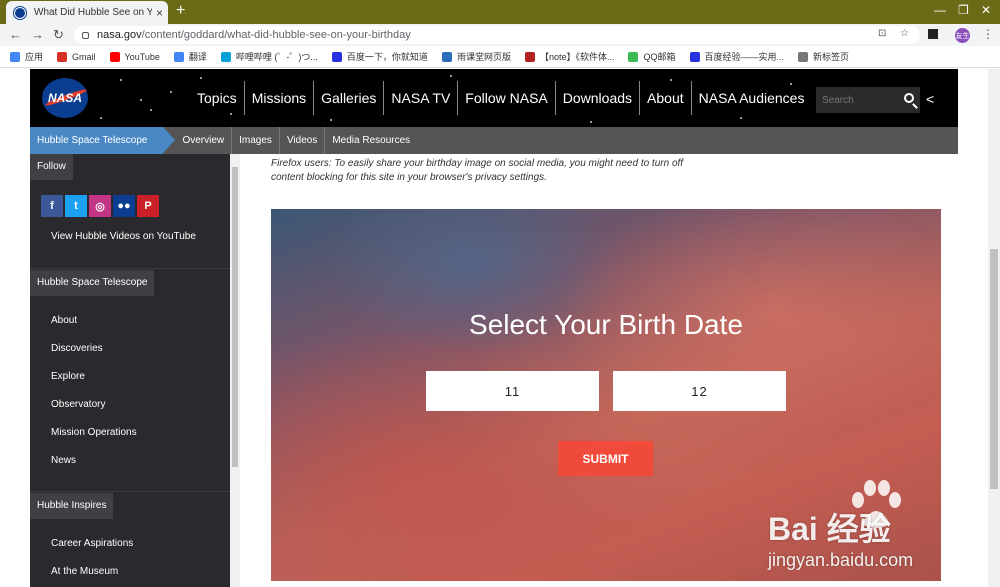 The image size is (1000, 587). I want to click on minimize-icon: —, so click(940, 10).